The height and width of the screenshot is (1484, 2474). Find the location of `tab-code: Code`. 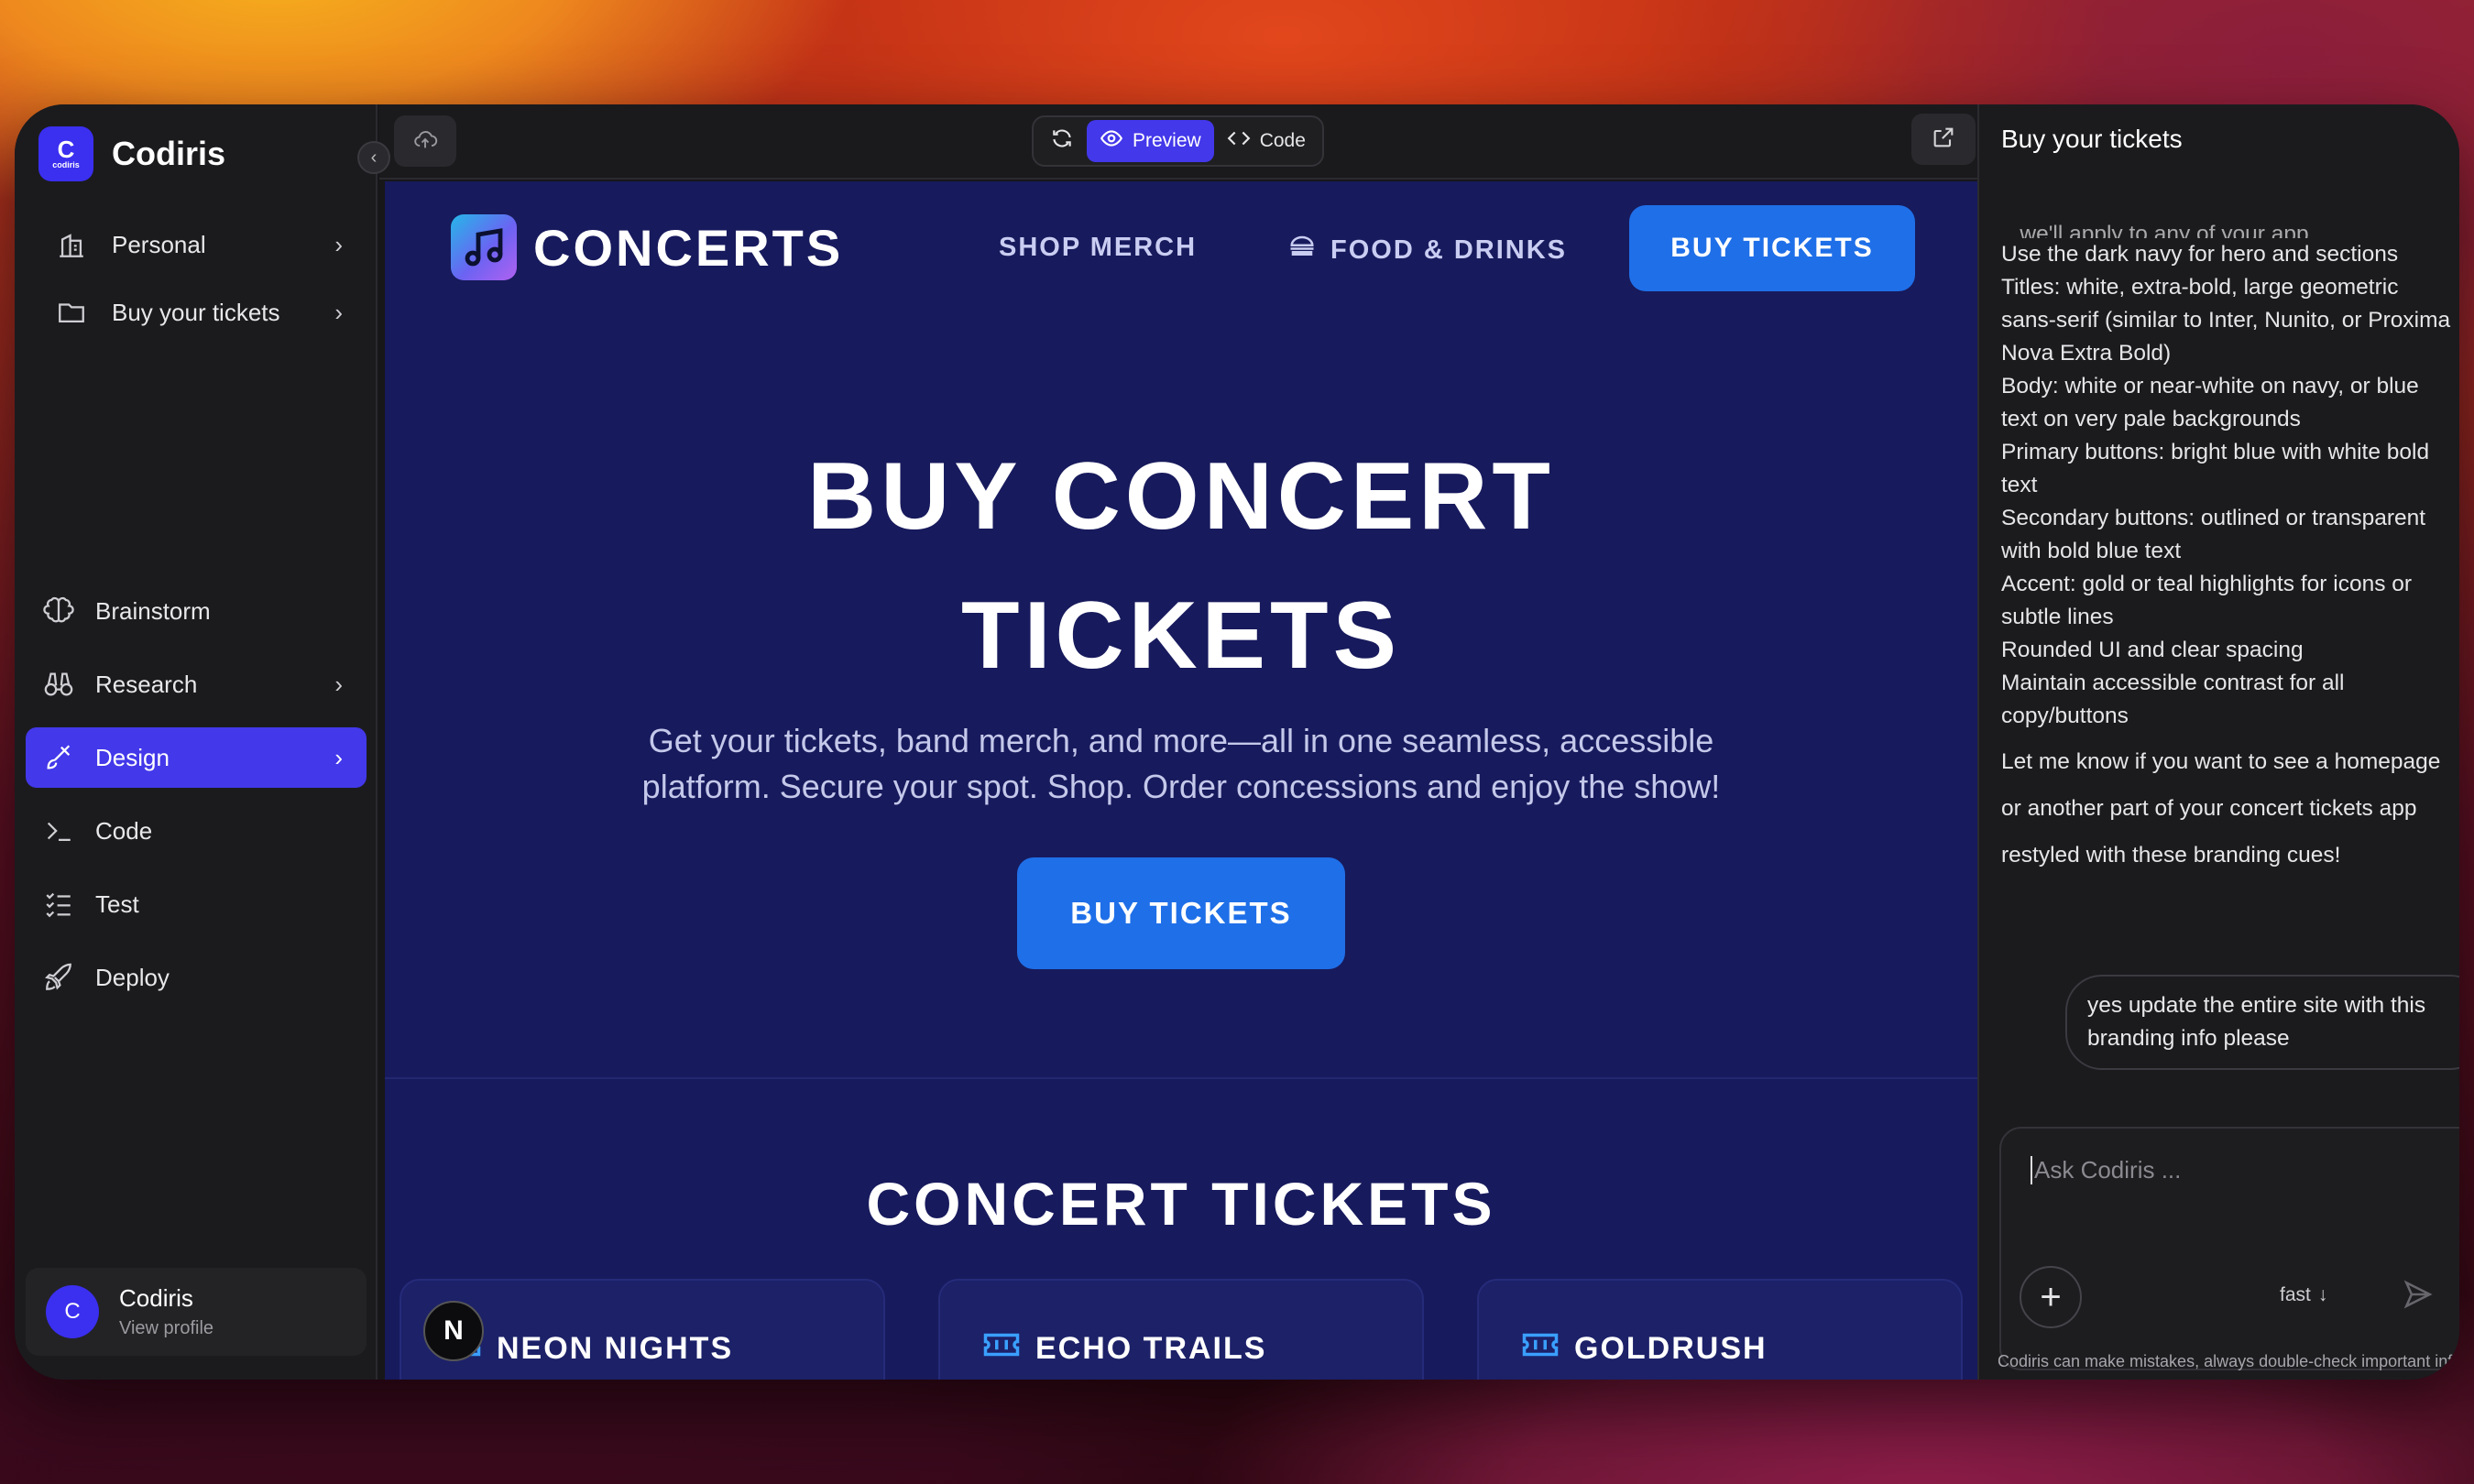

tab-code: Code is located at coordinates (1266, 141).